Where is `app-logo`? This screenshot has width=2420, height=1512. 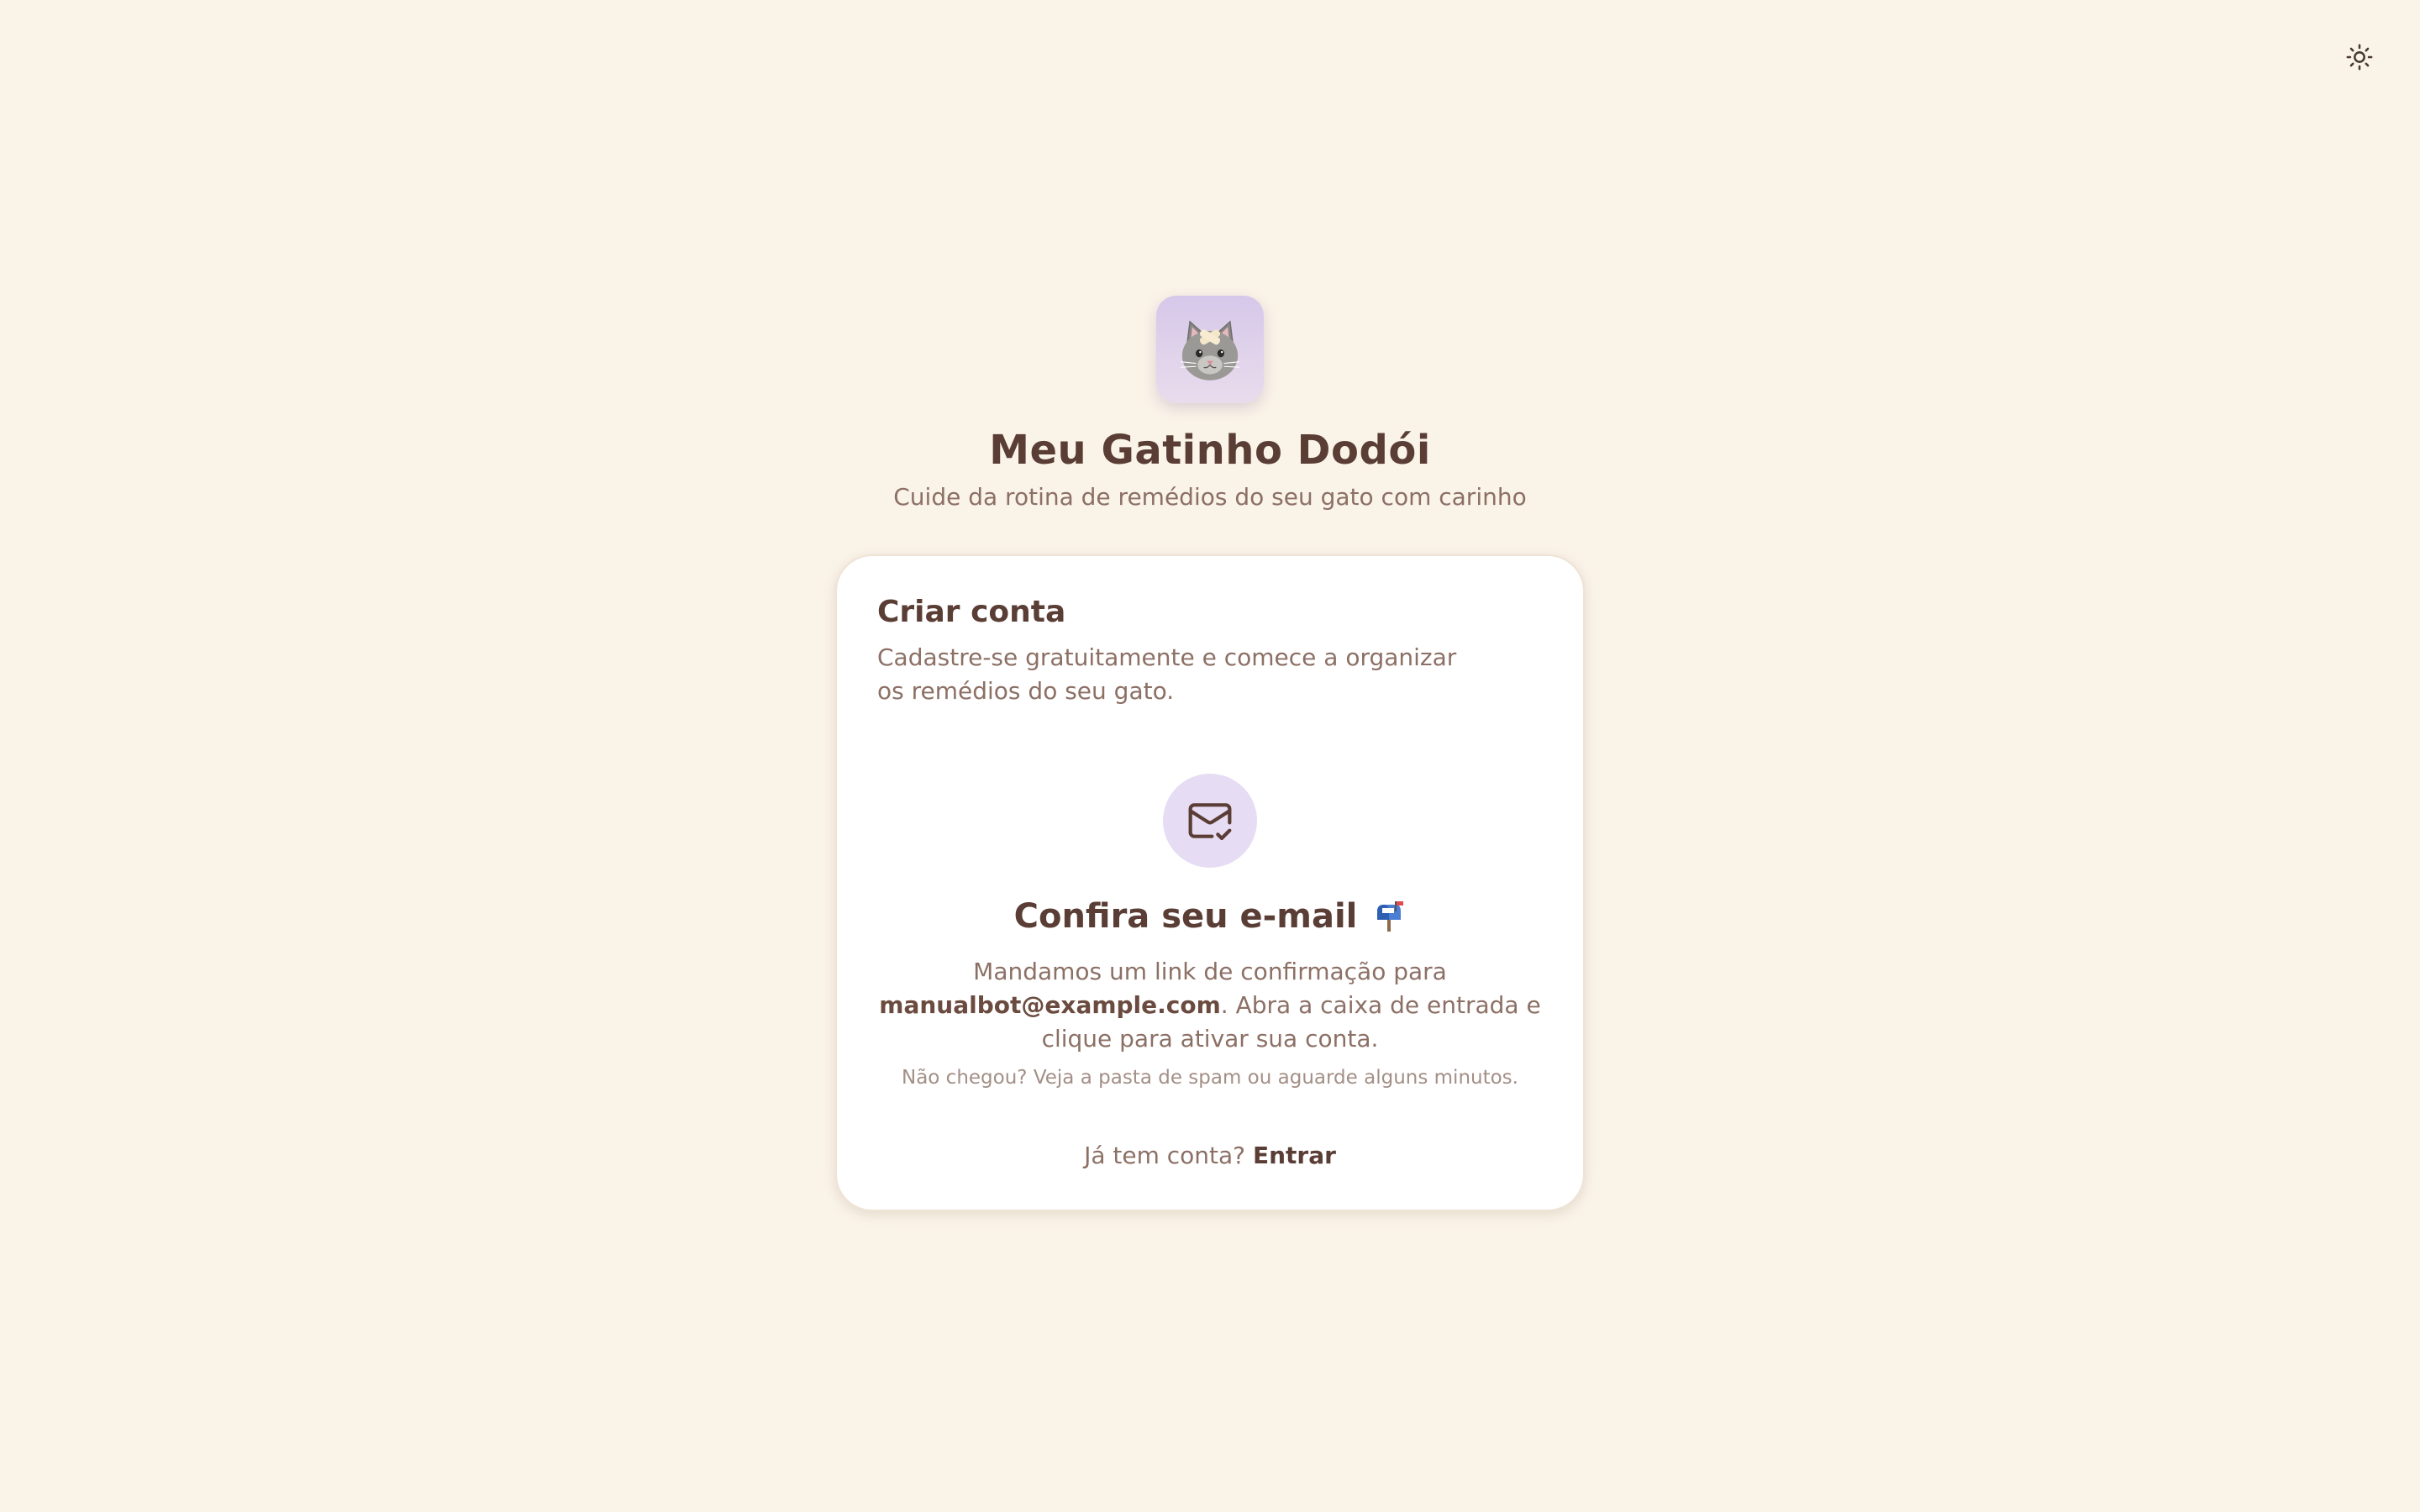
app-logo is located at coordinates (1210, 349).